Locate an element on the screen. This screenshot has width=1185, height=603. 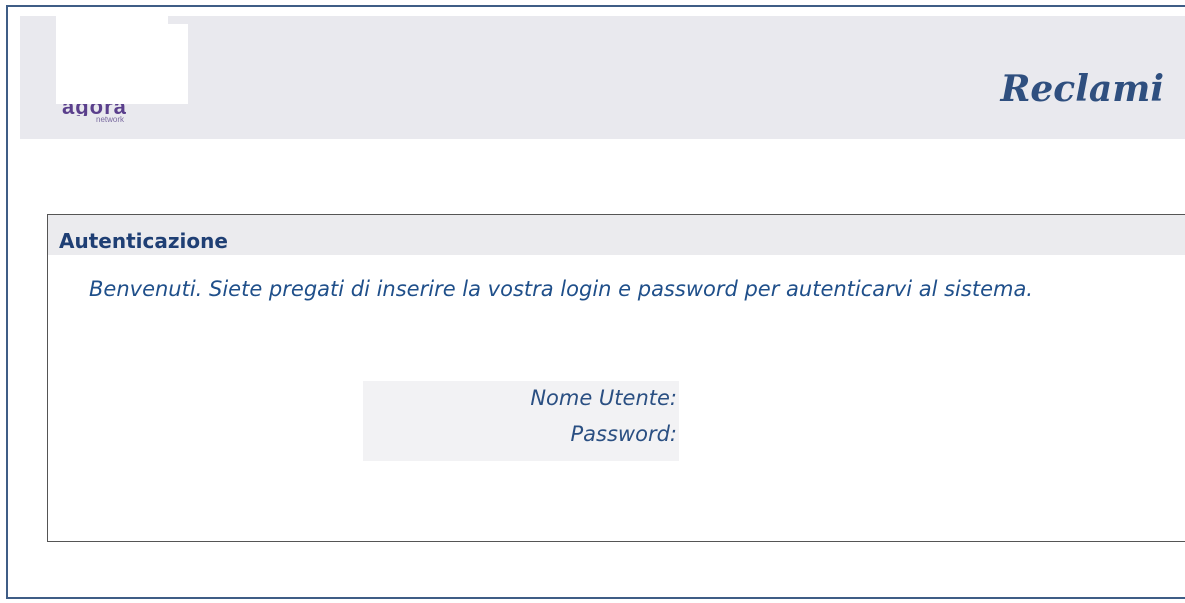
logo-subtitle: network is located at coordinates (110, 119).